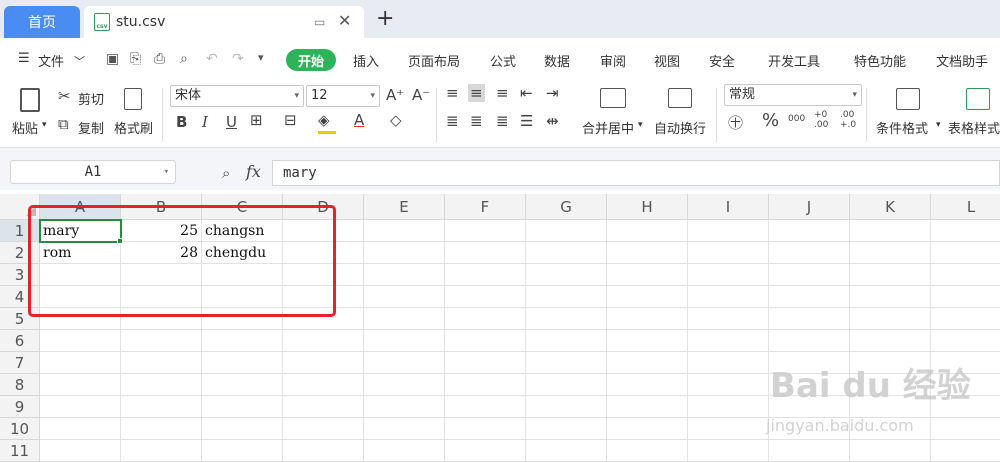  What do you see at coordinates (181, 122) in the screenshot?
I see `bold-icon: B` at bounding box center [181, 122].